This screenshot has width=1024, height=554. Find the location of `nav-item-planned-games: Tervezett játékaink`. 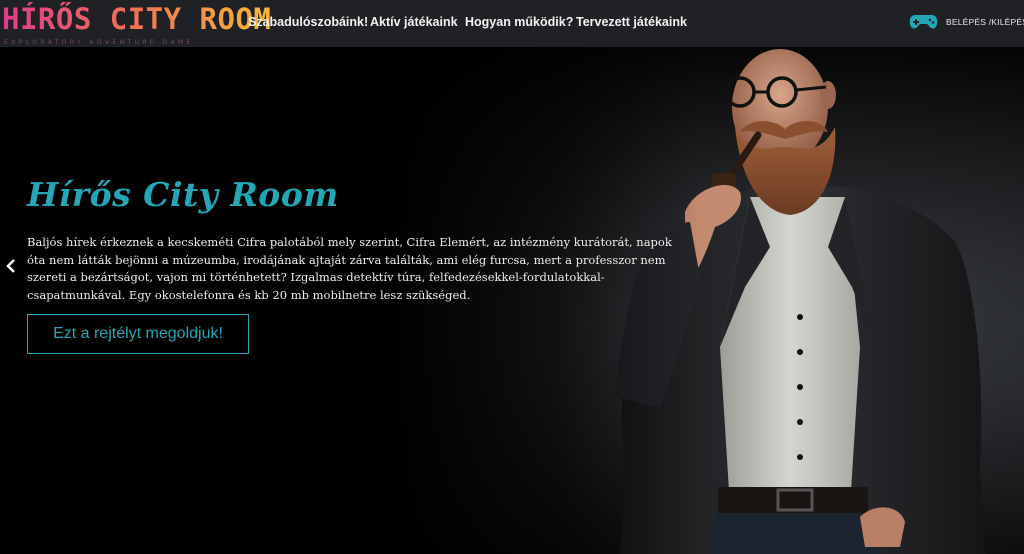

nav-item-planned-games: Tervezett játékaink is located at coordinates (631, 22).